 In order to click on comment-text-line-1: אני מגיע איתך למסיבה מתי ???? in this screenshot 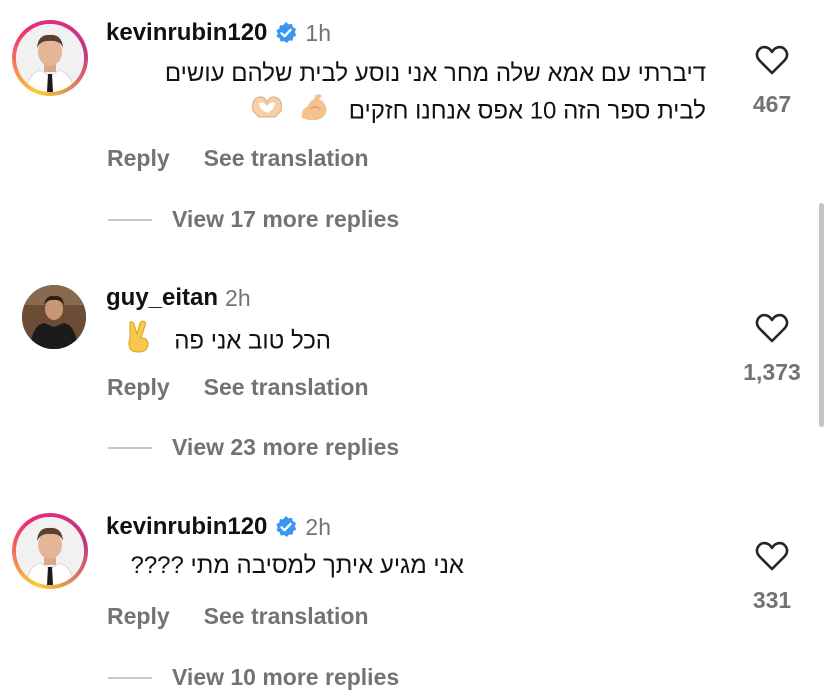, I will do `click(297, 565)`.